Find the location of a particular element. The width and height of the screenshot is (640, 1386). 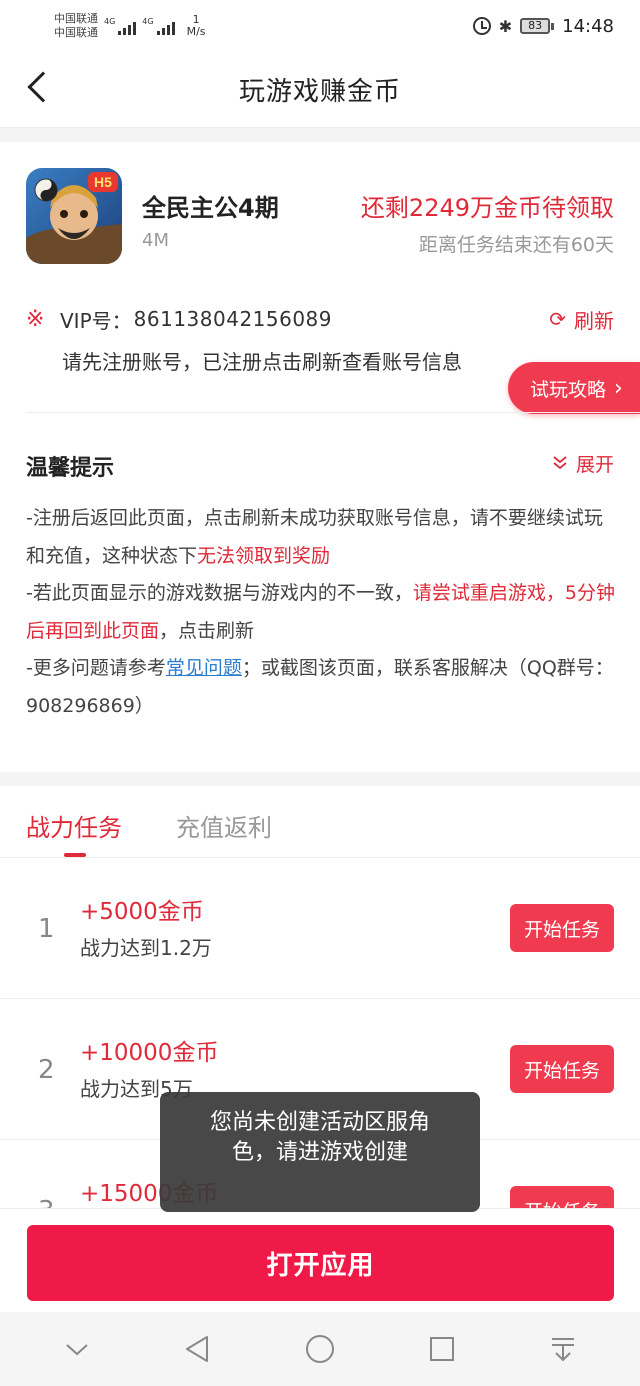

back-chevron-left-icon is located at coordinates (43, 87).